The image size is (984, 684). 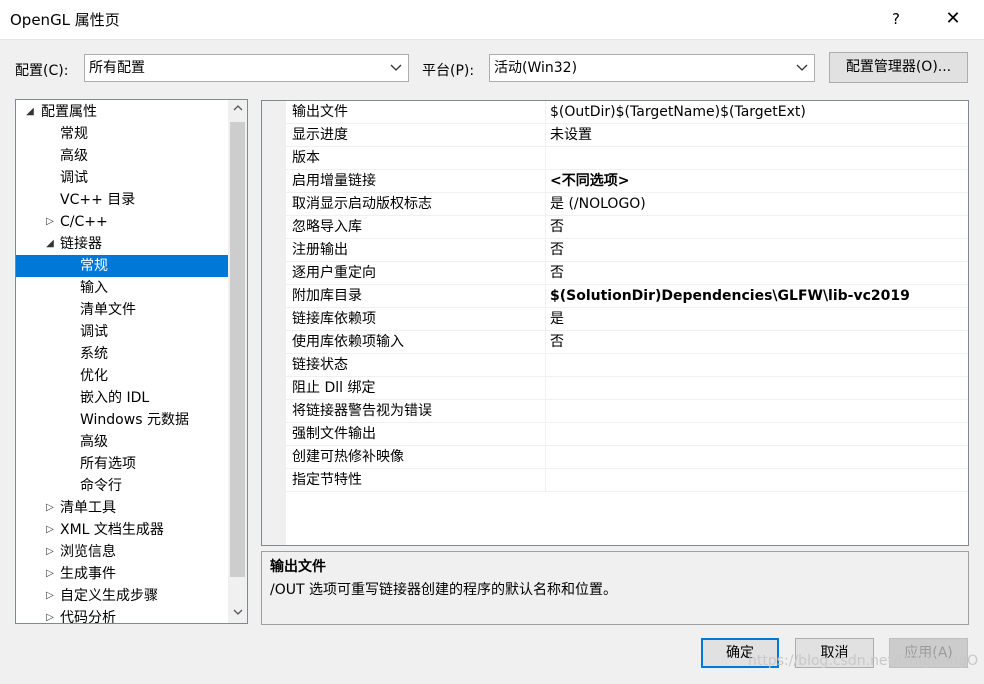 What do you see at coordinates (112, 530) in the screenshot?
I see `tree-item-label: XML 文档生成器` at bounding box center [112, 530].